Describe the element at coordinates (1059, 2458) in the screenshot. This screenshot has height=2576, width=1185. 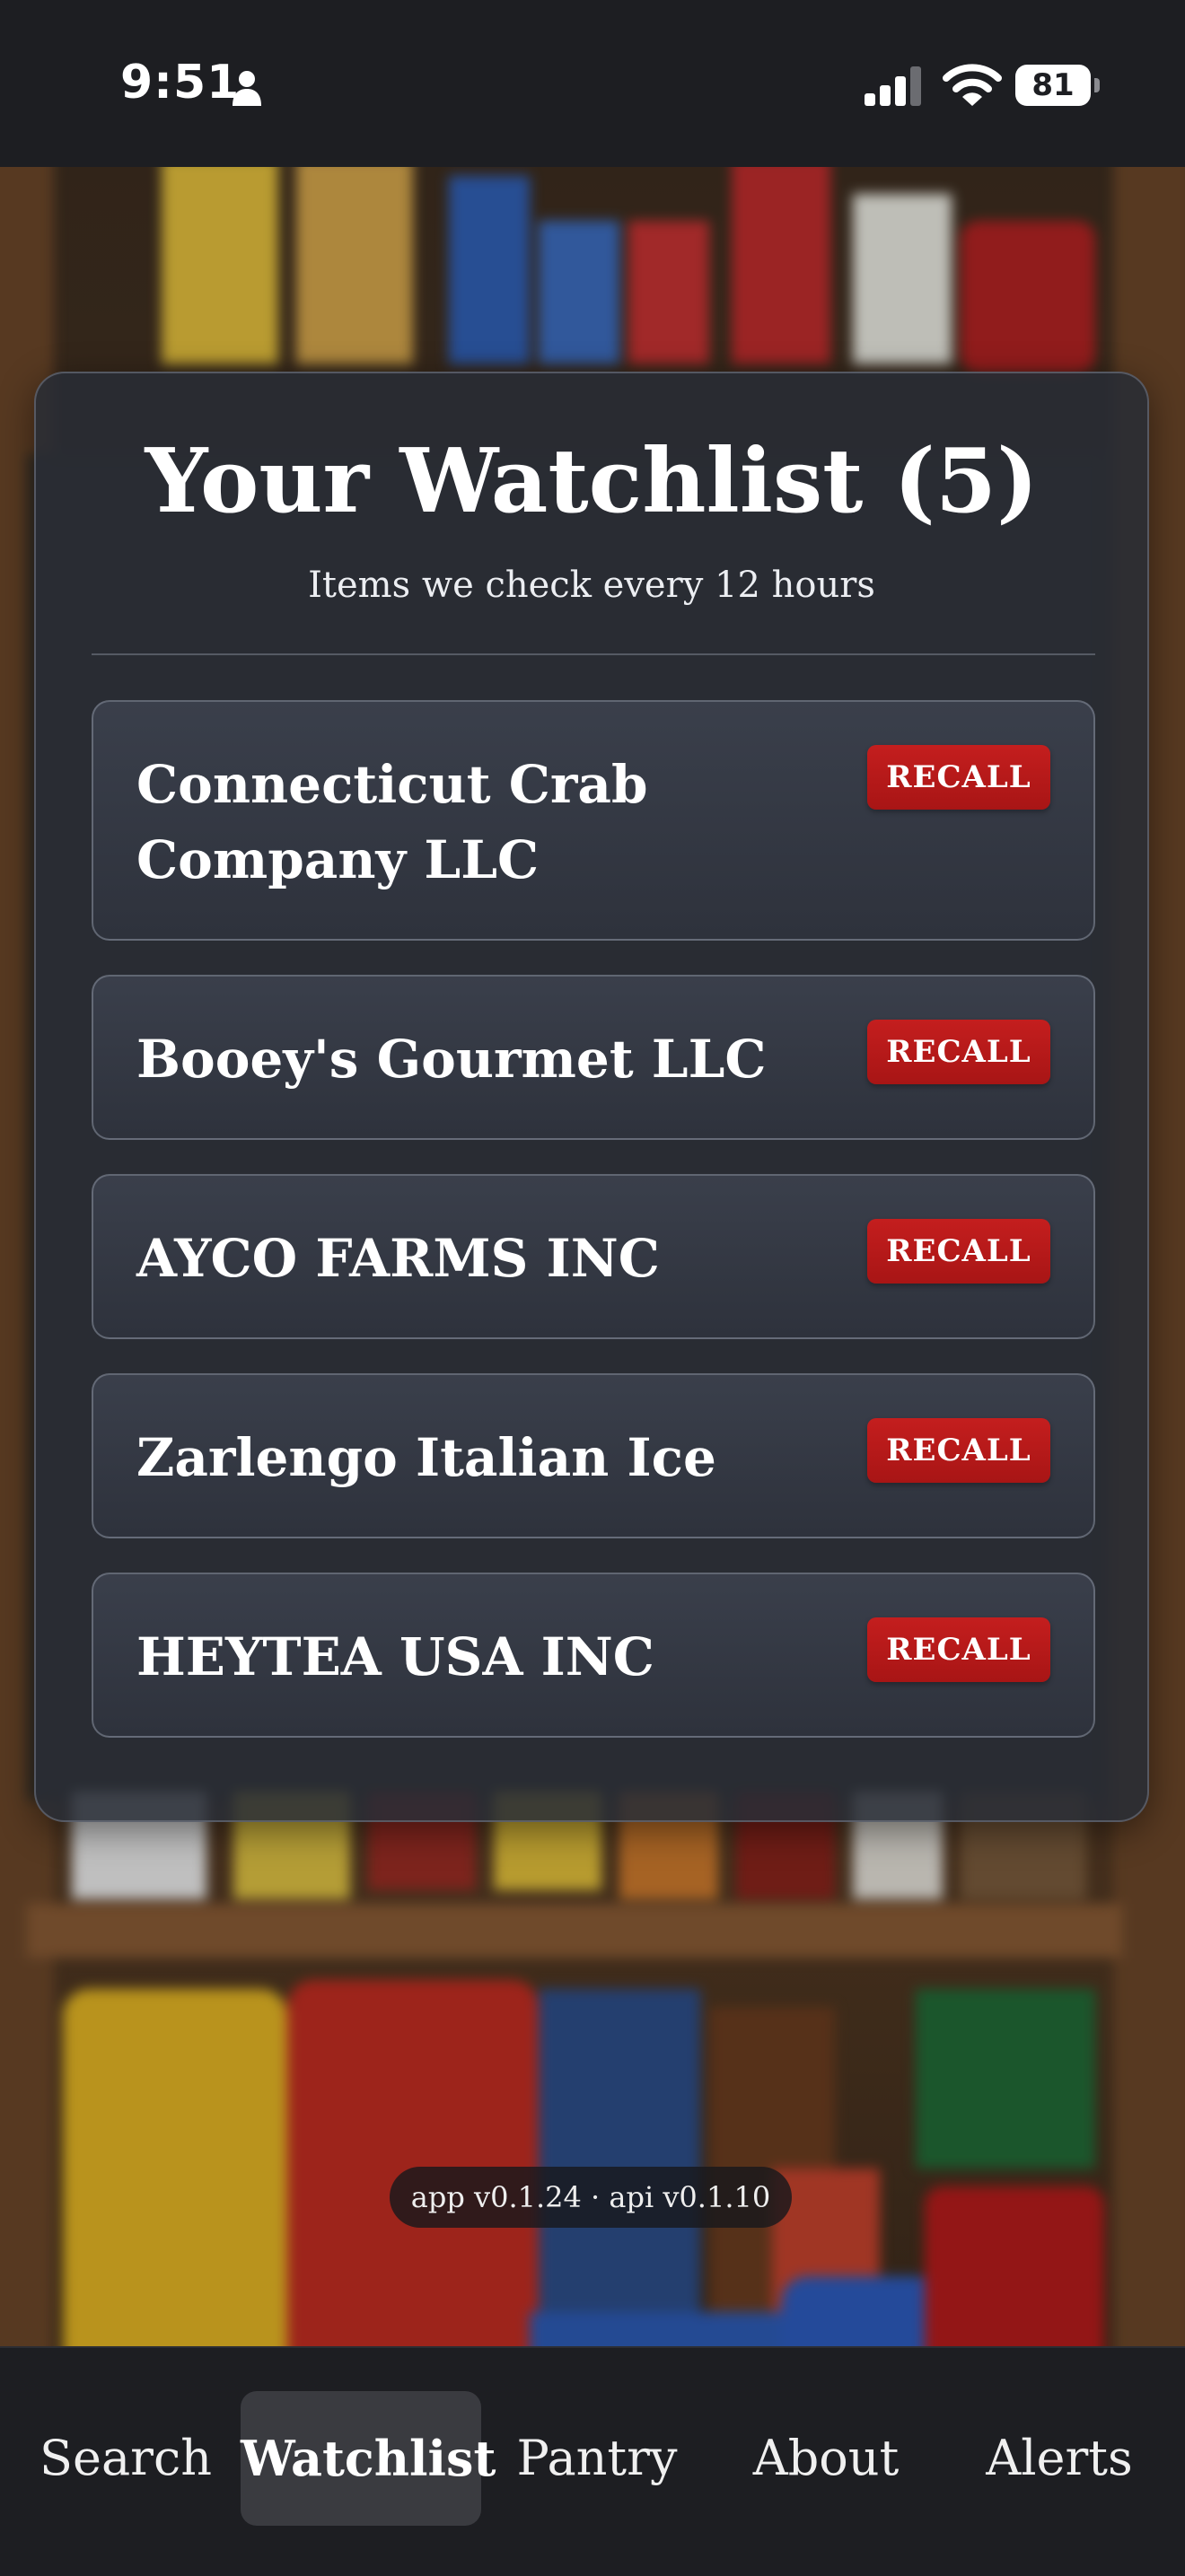
I see `tab-alerts: Alerts` at that location.